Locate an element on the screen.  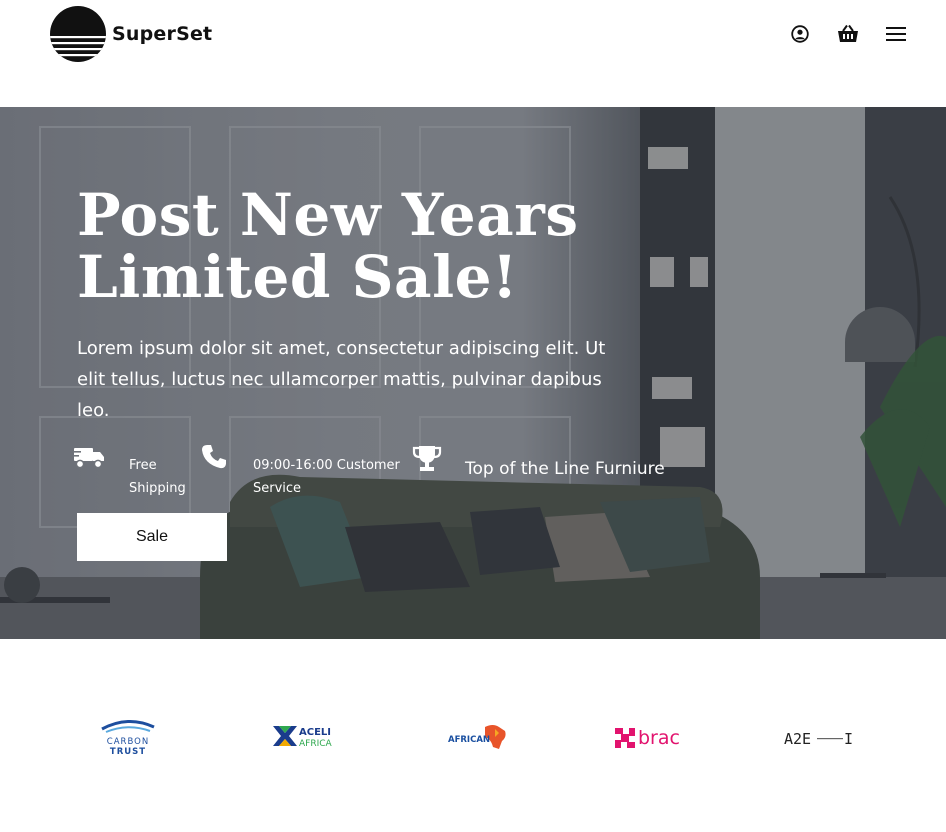
african-logo: AFRICAN is located at coordinates (477, 737).